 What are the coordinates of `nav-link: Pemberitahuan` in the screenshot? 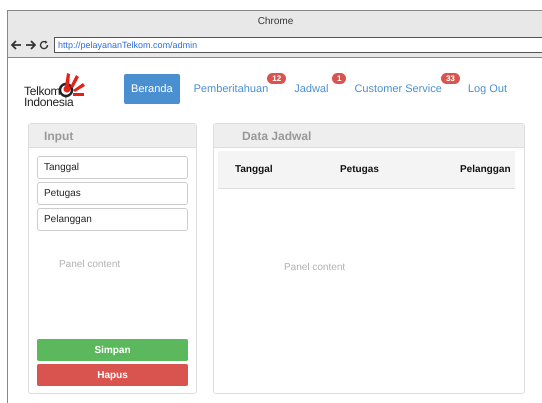 It's located at (231, 89).